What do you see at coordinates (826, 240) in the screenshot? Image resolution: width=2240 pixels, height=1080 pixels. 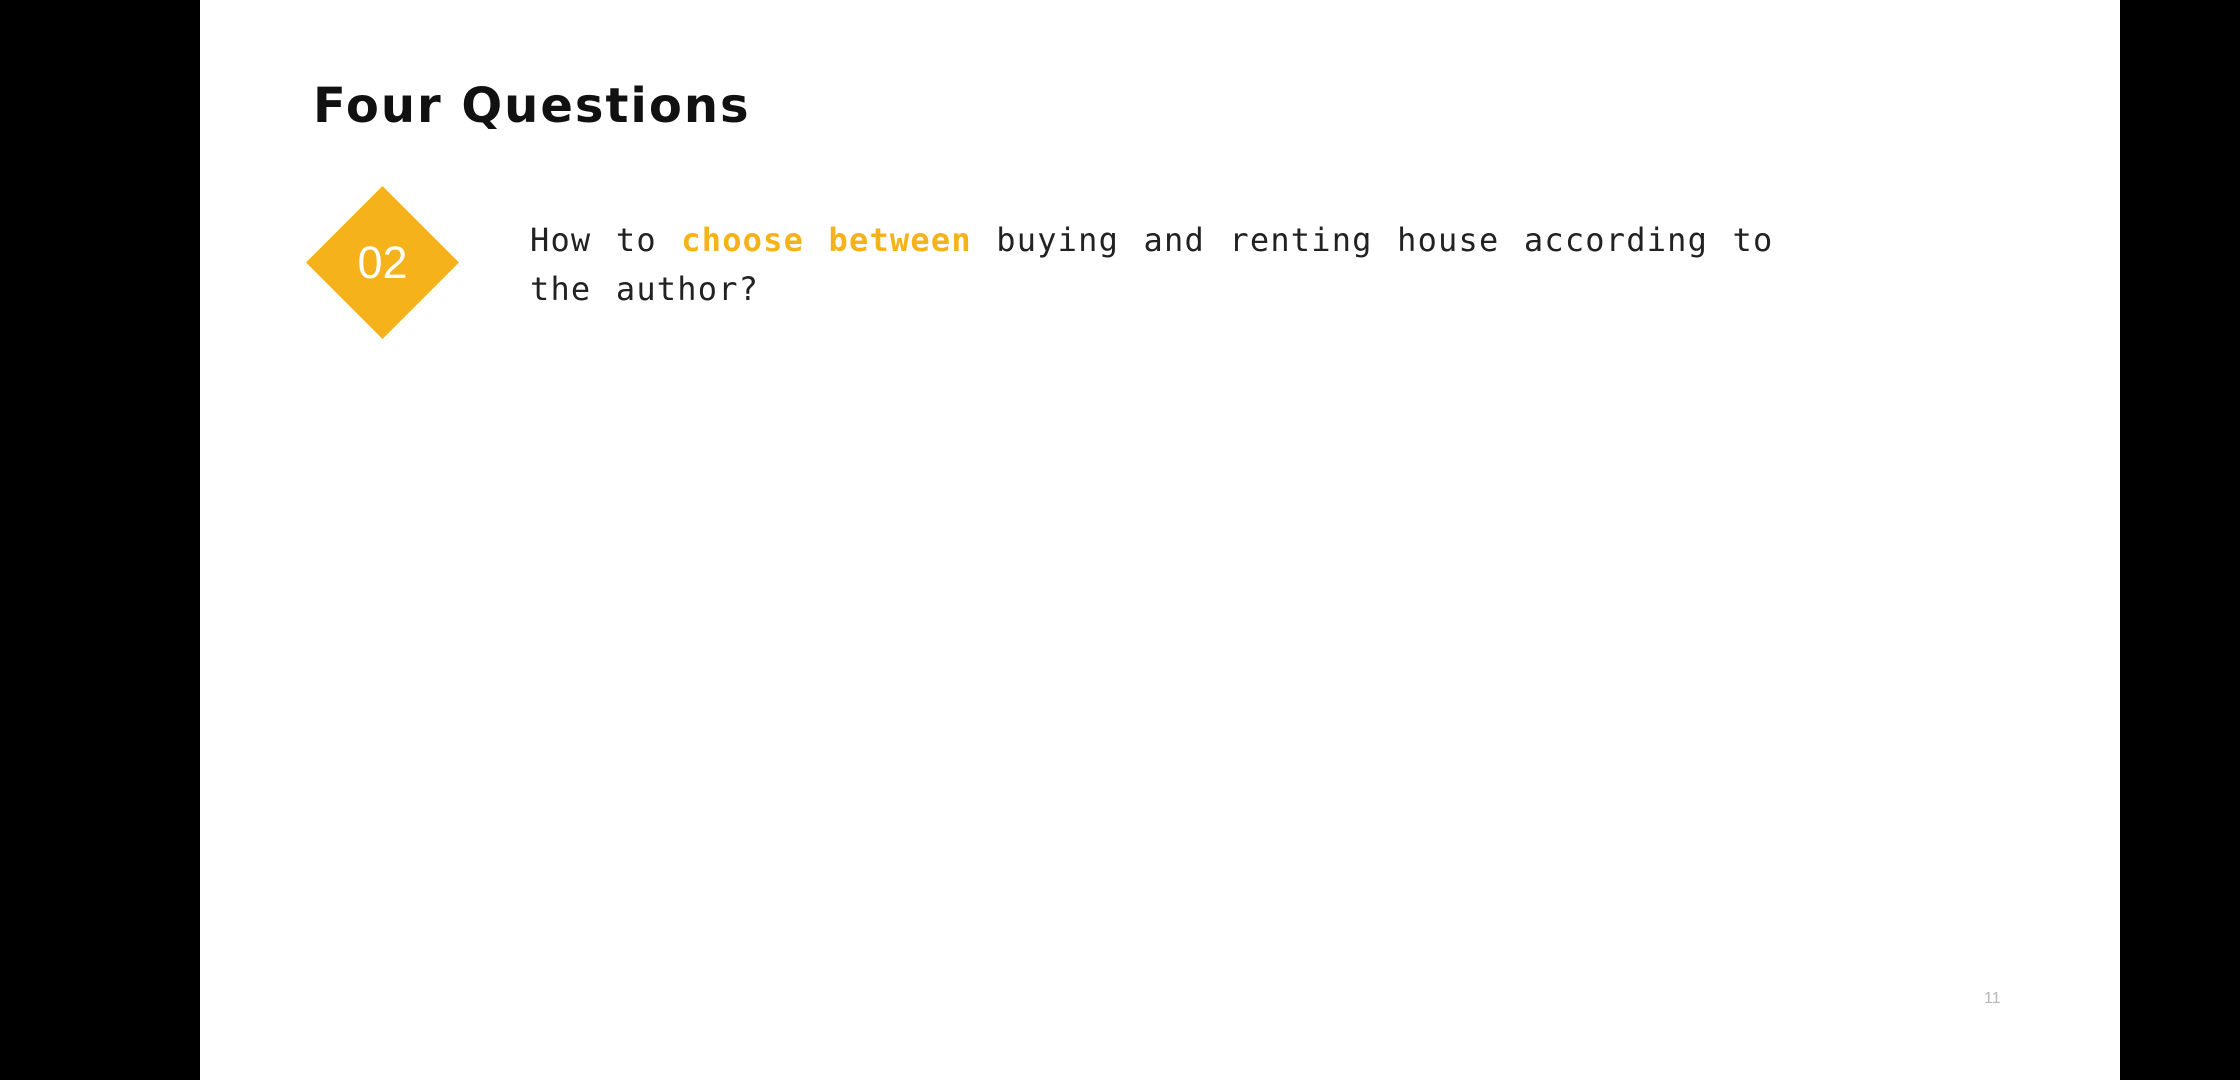 I see `question-highlight: choose between` at bounding box center [826, 240].